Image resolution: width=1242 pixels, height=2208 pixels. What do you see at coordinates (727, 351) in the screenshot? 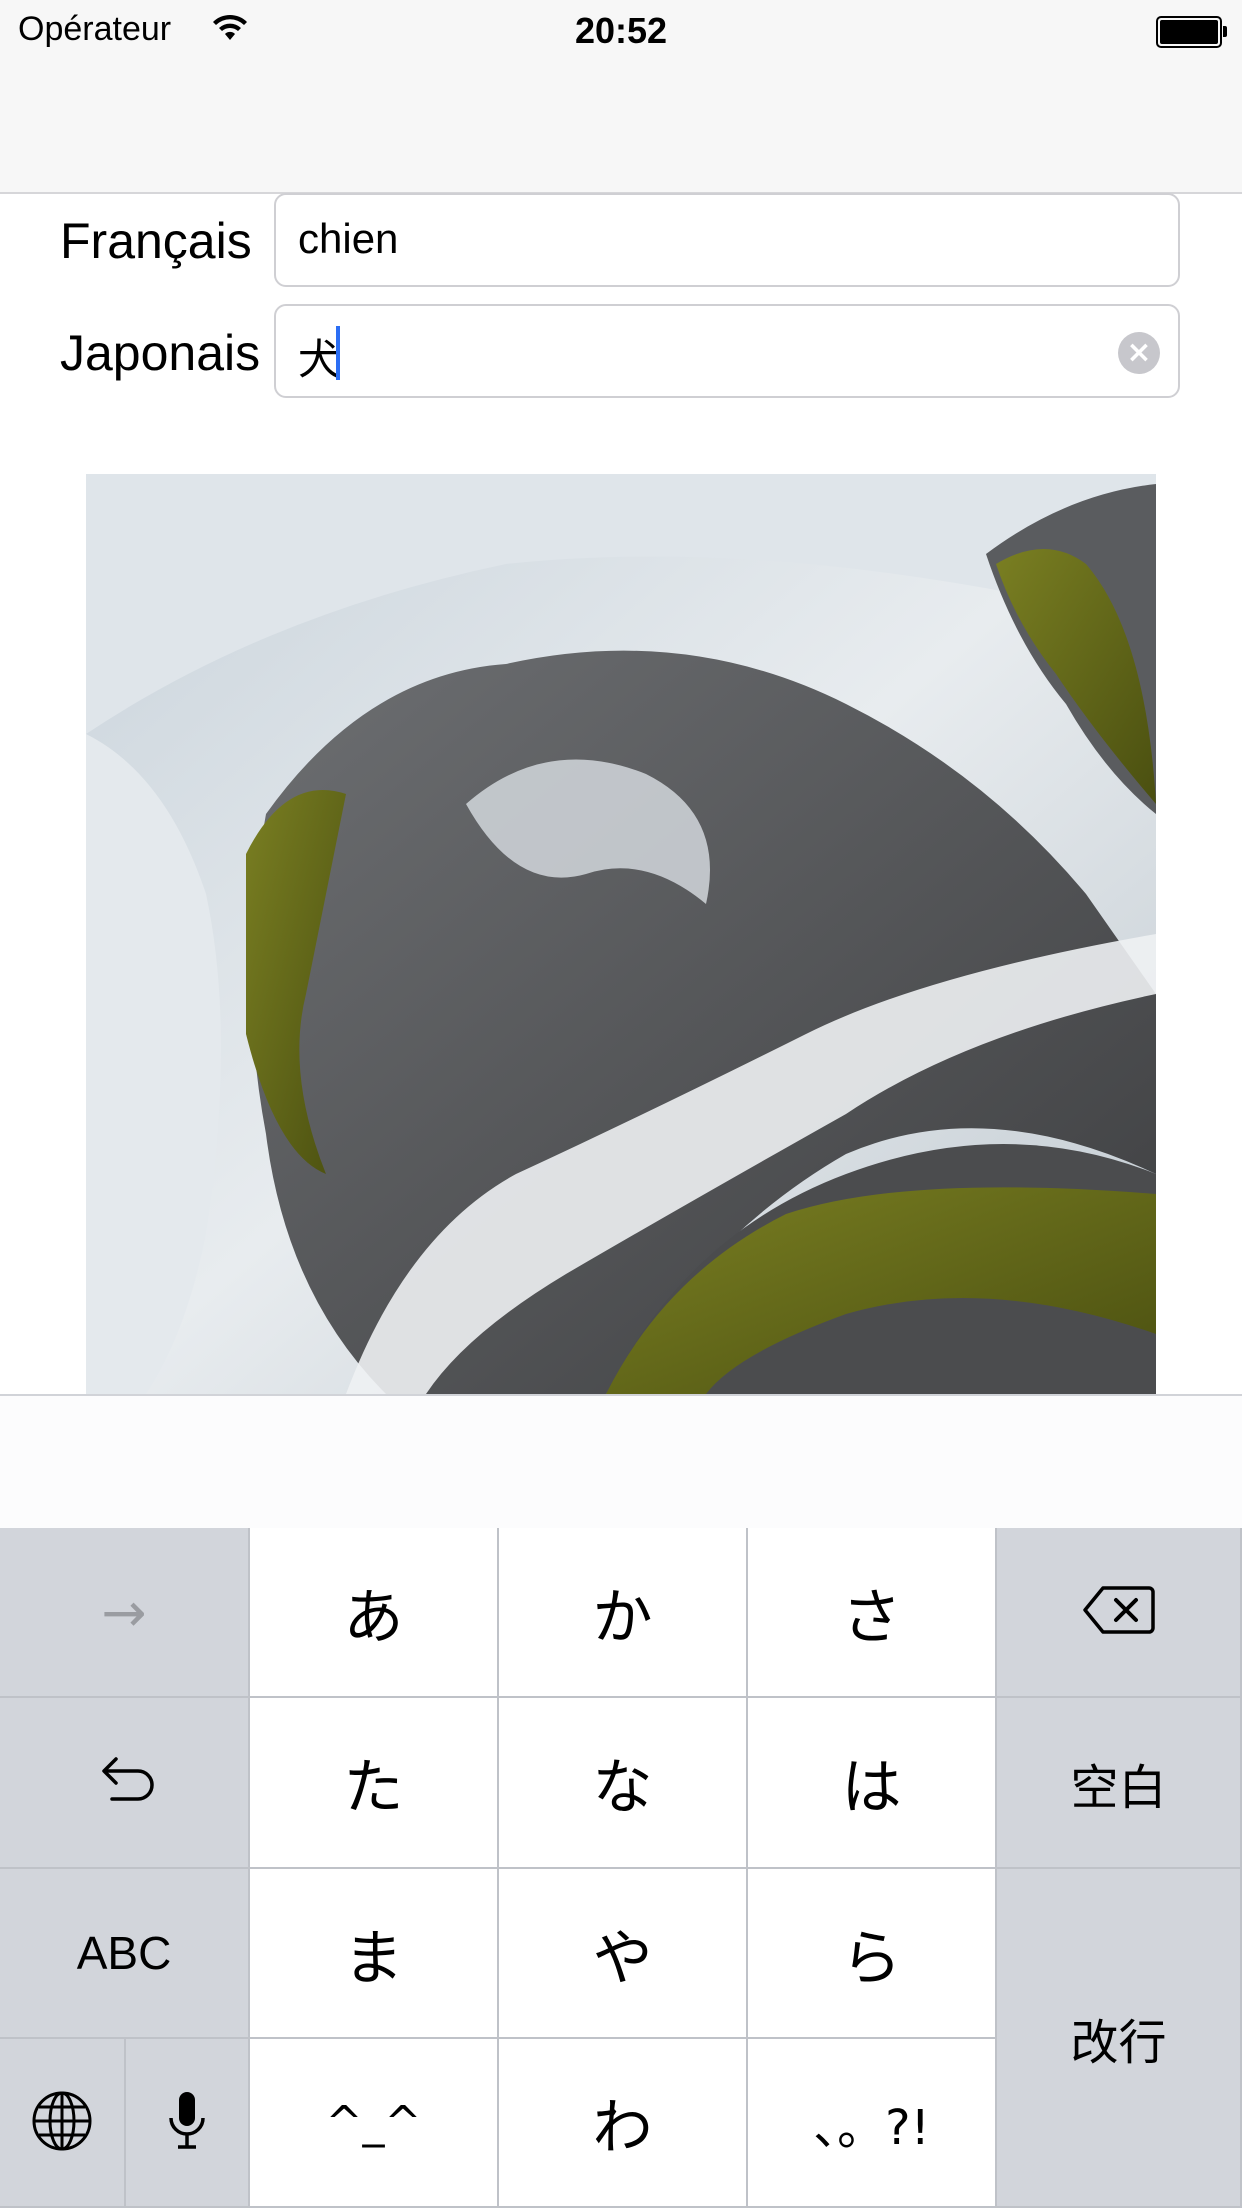
I see `japanese-field: 犬 ×` at bounding box center [727, 351].